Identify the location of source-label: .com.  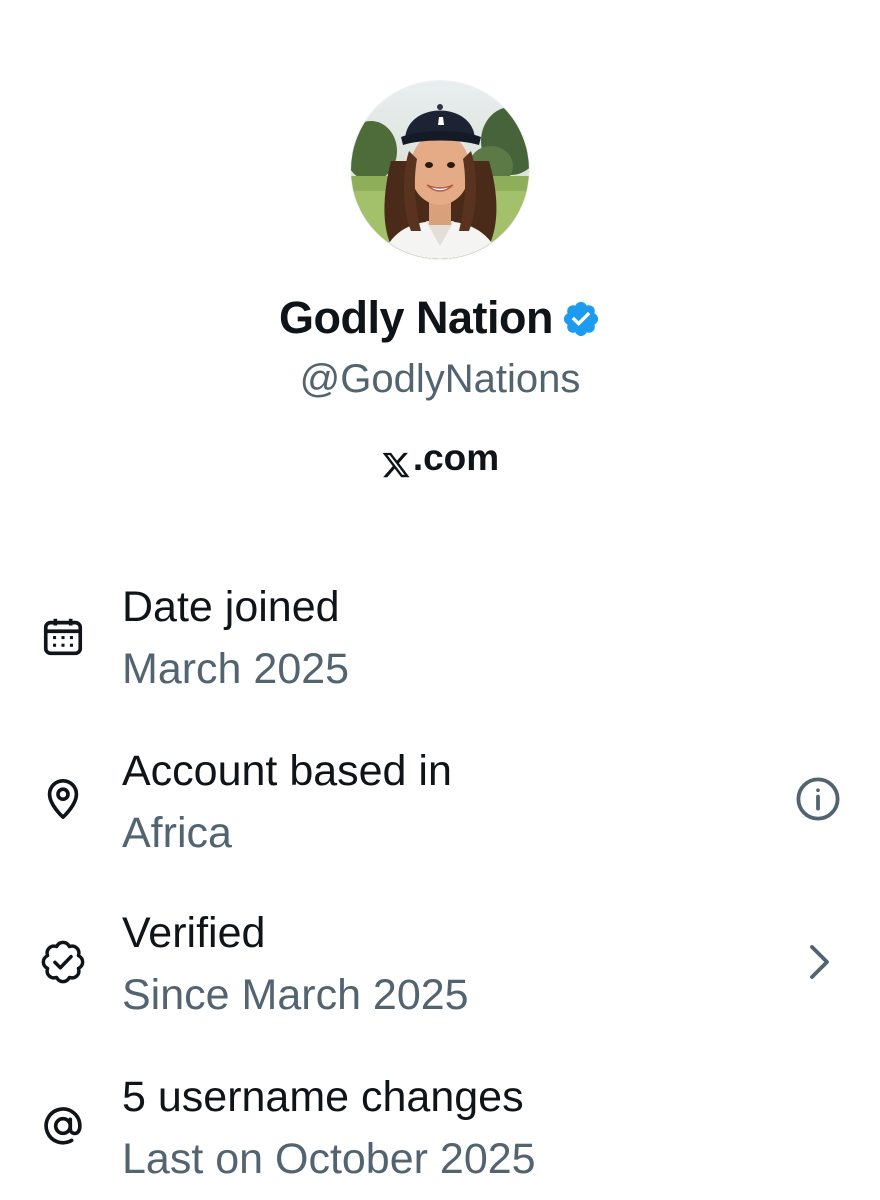
(456, 457).